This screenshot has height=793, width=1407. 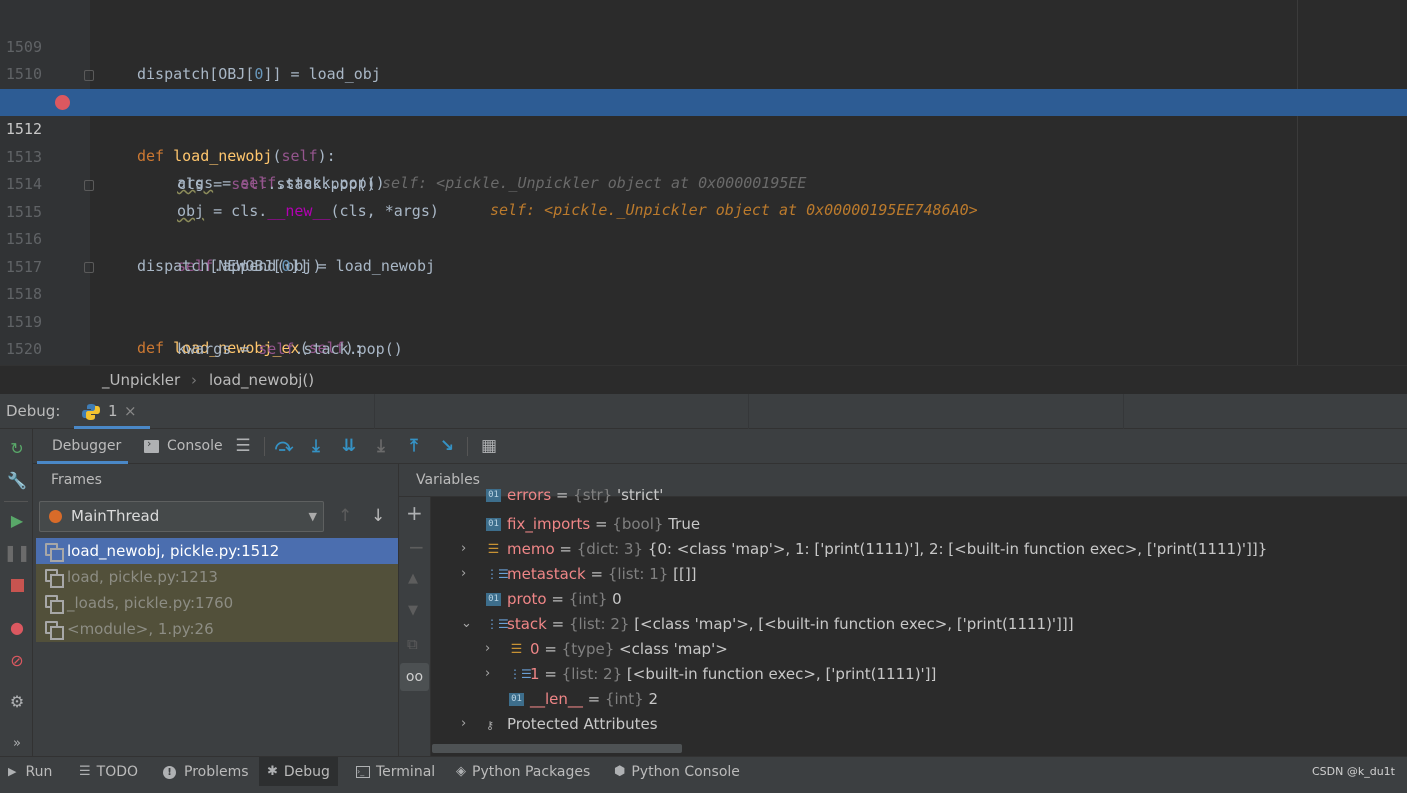 I want to click on code-line: 1513 cls = self.stack.pop(), so click(x=703, y=155).